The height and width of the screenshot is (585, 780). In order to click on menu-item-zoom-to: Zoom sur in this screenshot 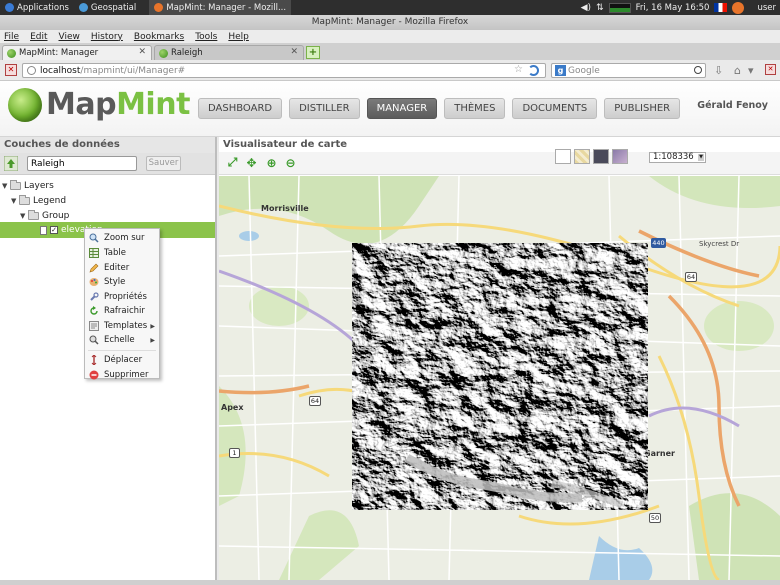, I will do `click(122, 238)`.